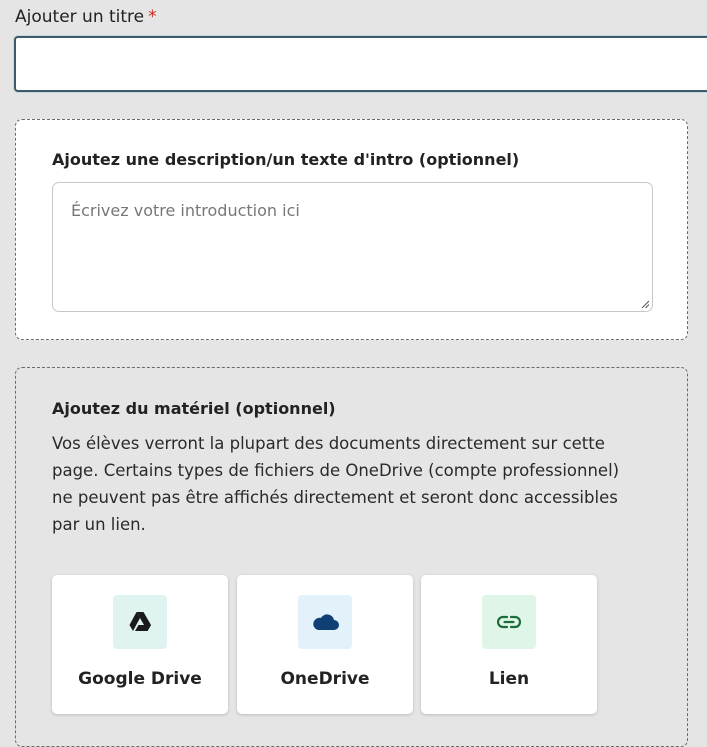 Image resolution: width=707 pixels, height=747 pixels. Describe the element at coordinates (194, 408) in the screenshot. I see `material-heading: Ajoutez du matériel (optionnel)` at that location.